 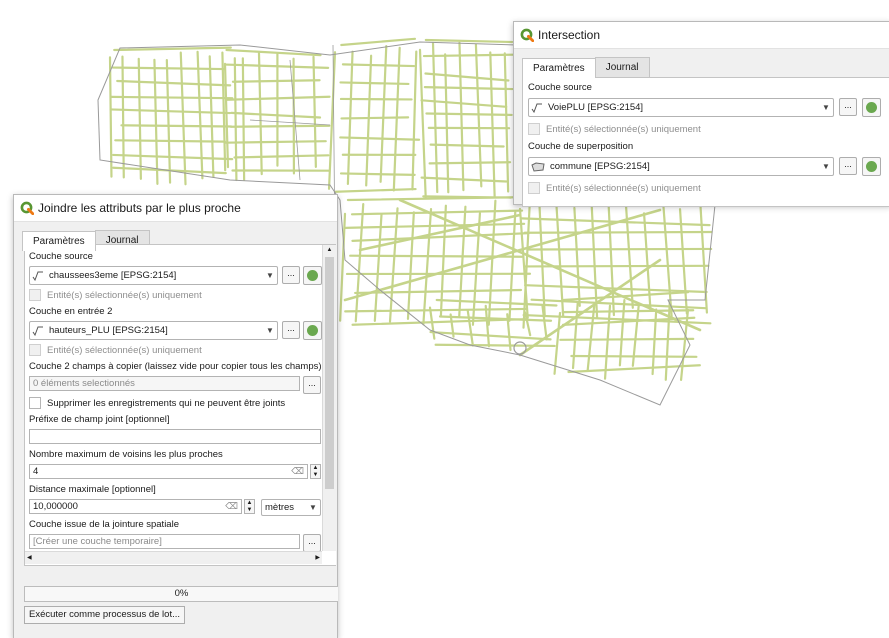 I want to click on output-placeholder: [Créer une couche temporaire], so click(x=97, y=541).